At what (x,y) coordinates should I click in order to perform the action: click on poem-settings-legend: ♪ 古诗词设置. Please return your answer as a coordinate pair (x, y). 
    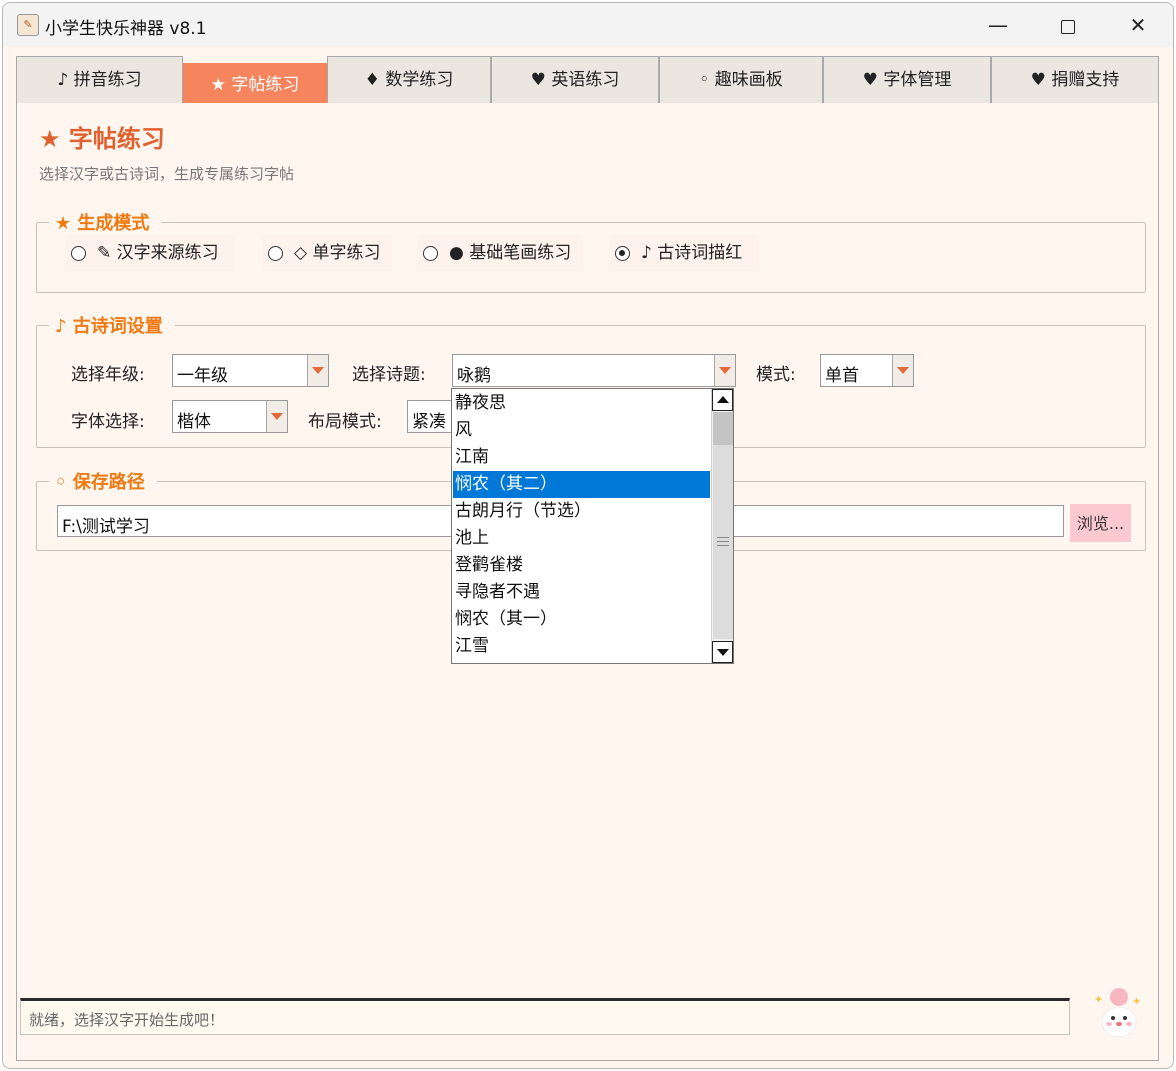
    Looking at the image, I should click on (109, 326).